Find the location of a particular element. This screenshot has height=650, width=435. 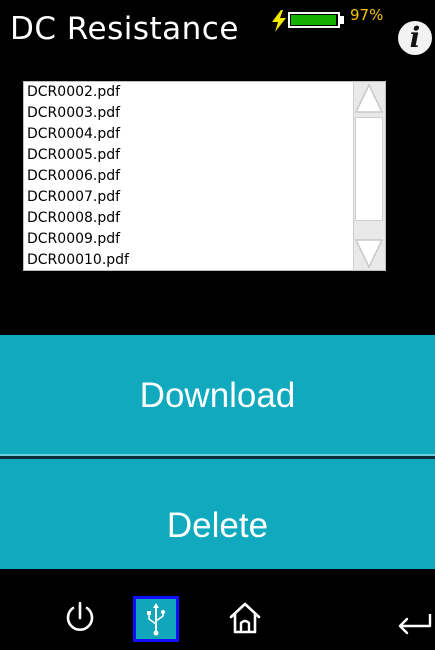

battery-icon is located at coordinates (314, 20).